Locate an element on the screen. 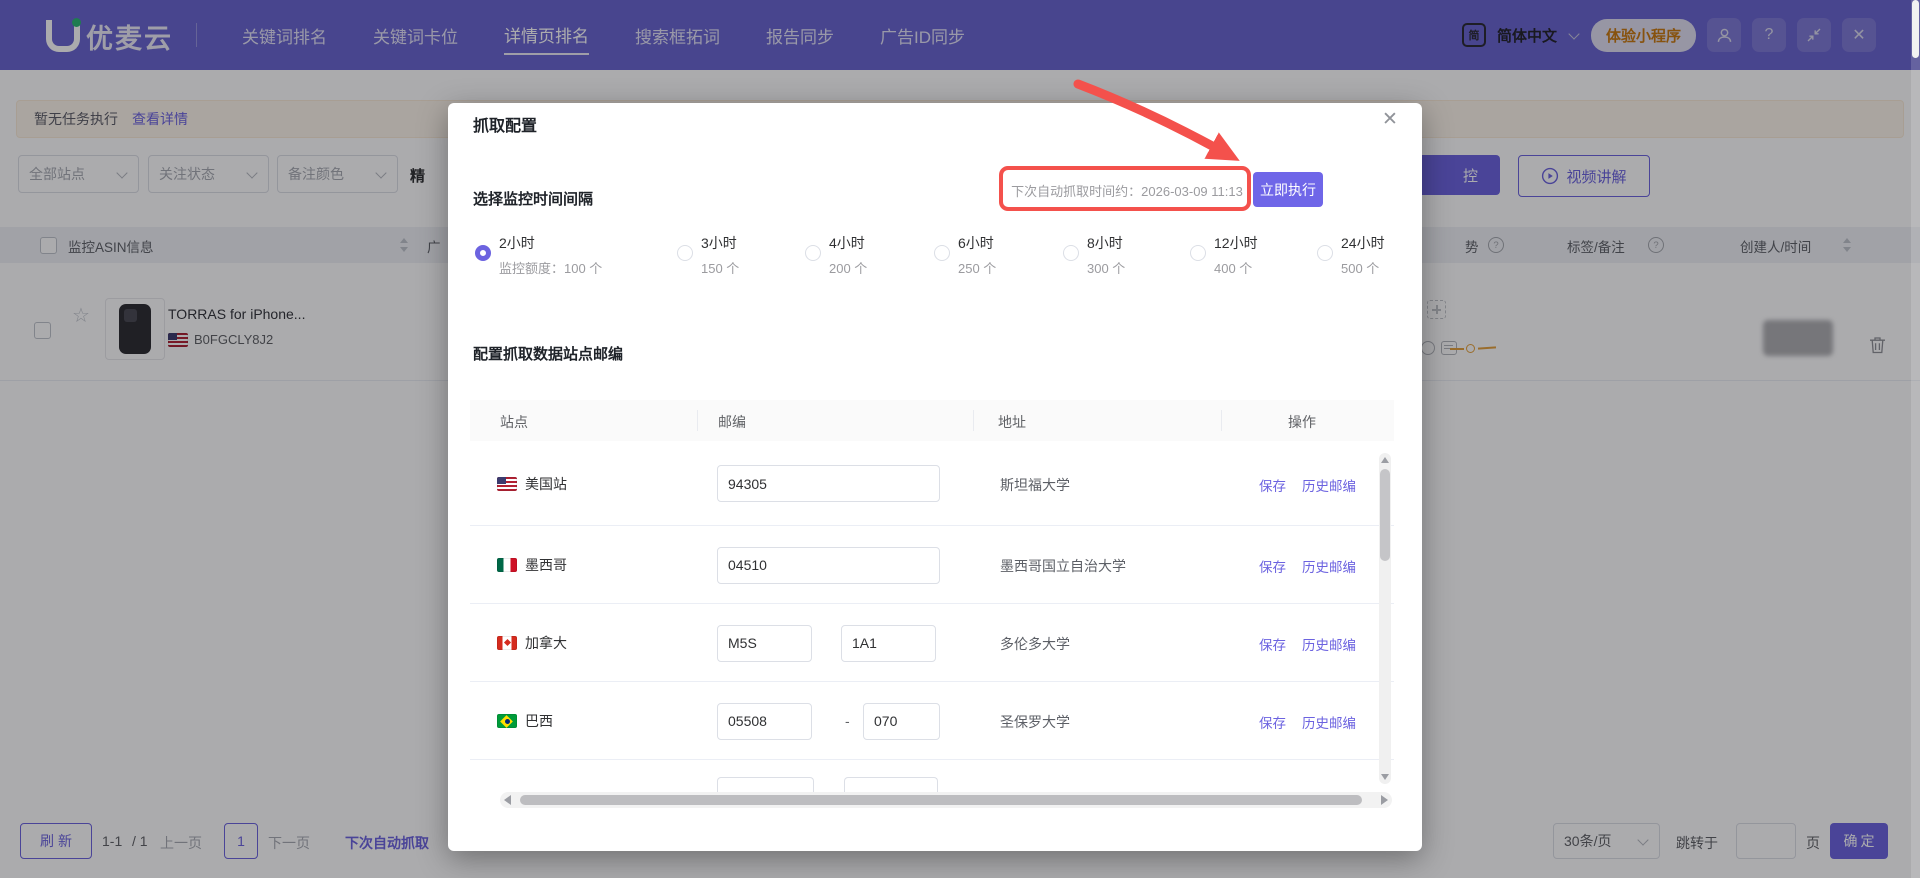 Image resolution: width=1920 pixels, height=878 pixels. modal-close-icon: ✕ is located at coordinates (1390, 119).